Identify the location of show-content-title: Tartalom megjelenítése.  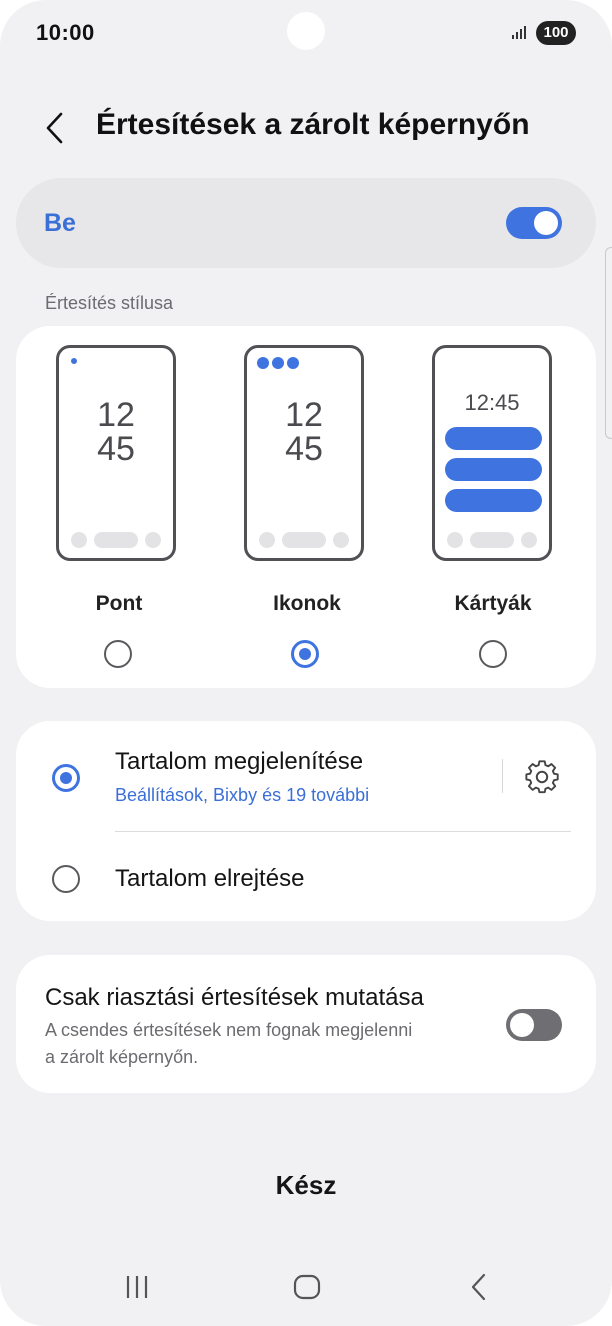
(239, 762).